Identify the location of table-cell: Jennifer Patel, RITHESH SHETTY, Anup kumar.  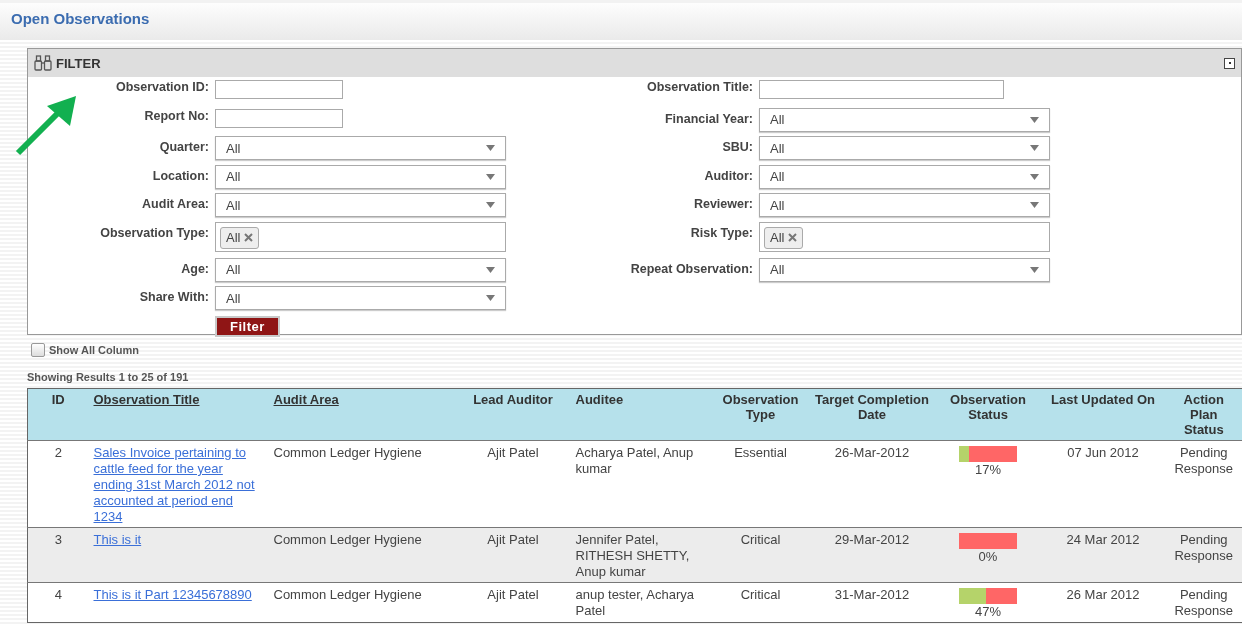
(641, 555).